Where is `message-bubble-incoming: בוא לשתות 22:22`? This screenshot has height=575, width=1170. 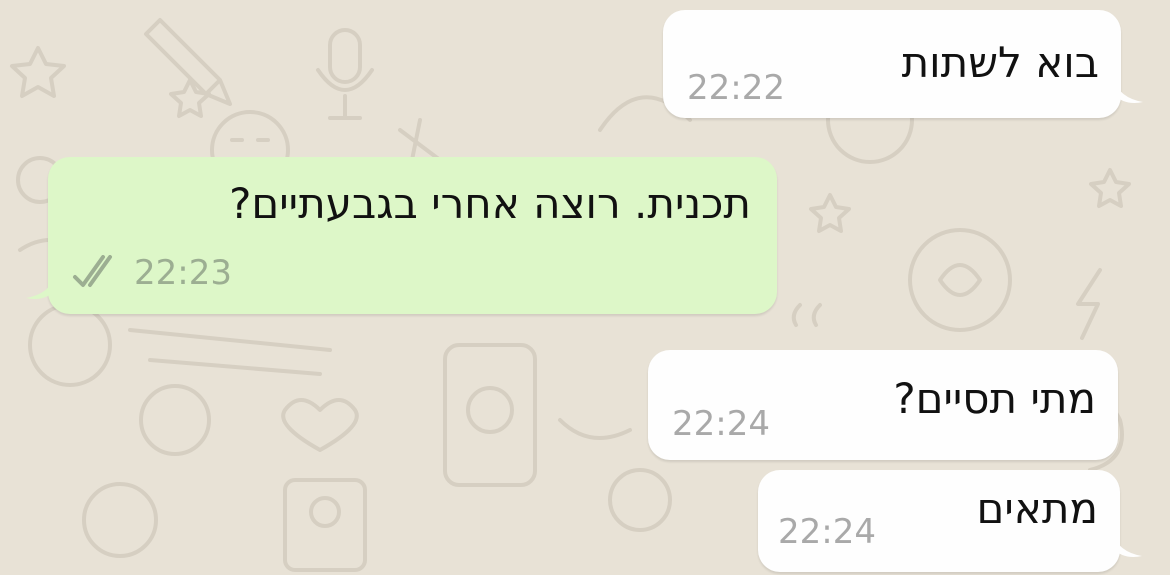 message-bubble-incoming: בוא לשתות 22:22 is located at coordinates (903, 64).